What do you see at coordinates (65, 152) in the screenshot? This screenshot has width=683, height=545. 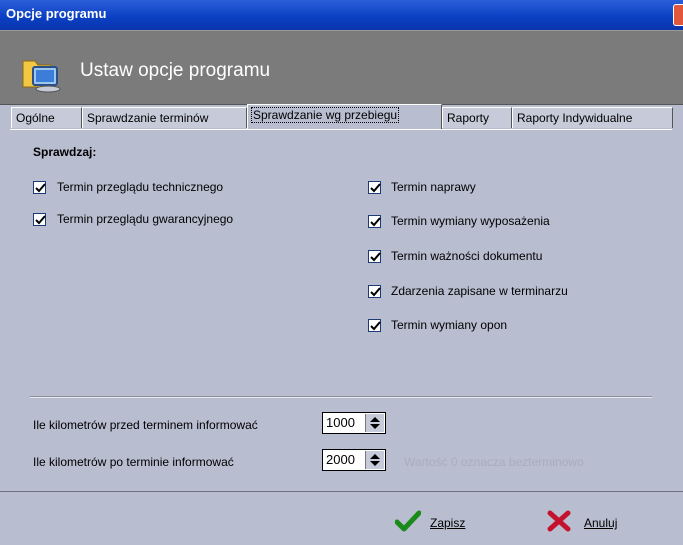 I see `section-title: Sprawdzaj:` at bounding box center [65, 152].